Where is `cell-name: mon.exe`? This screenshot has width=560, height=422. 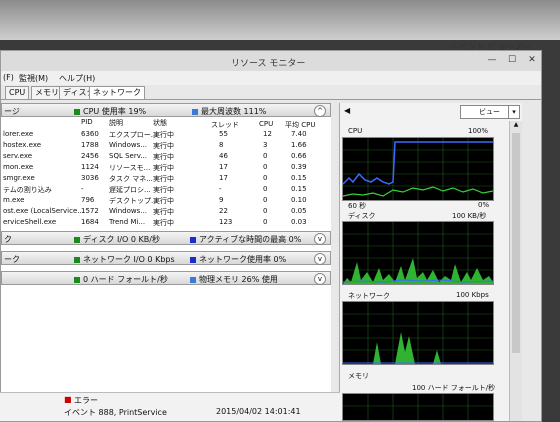
cell-name: mon.exe is located at coordinates (18, 167).